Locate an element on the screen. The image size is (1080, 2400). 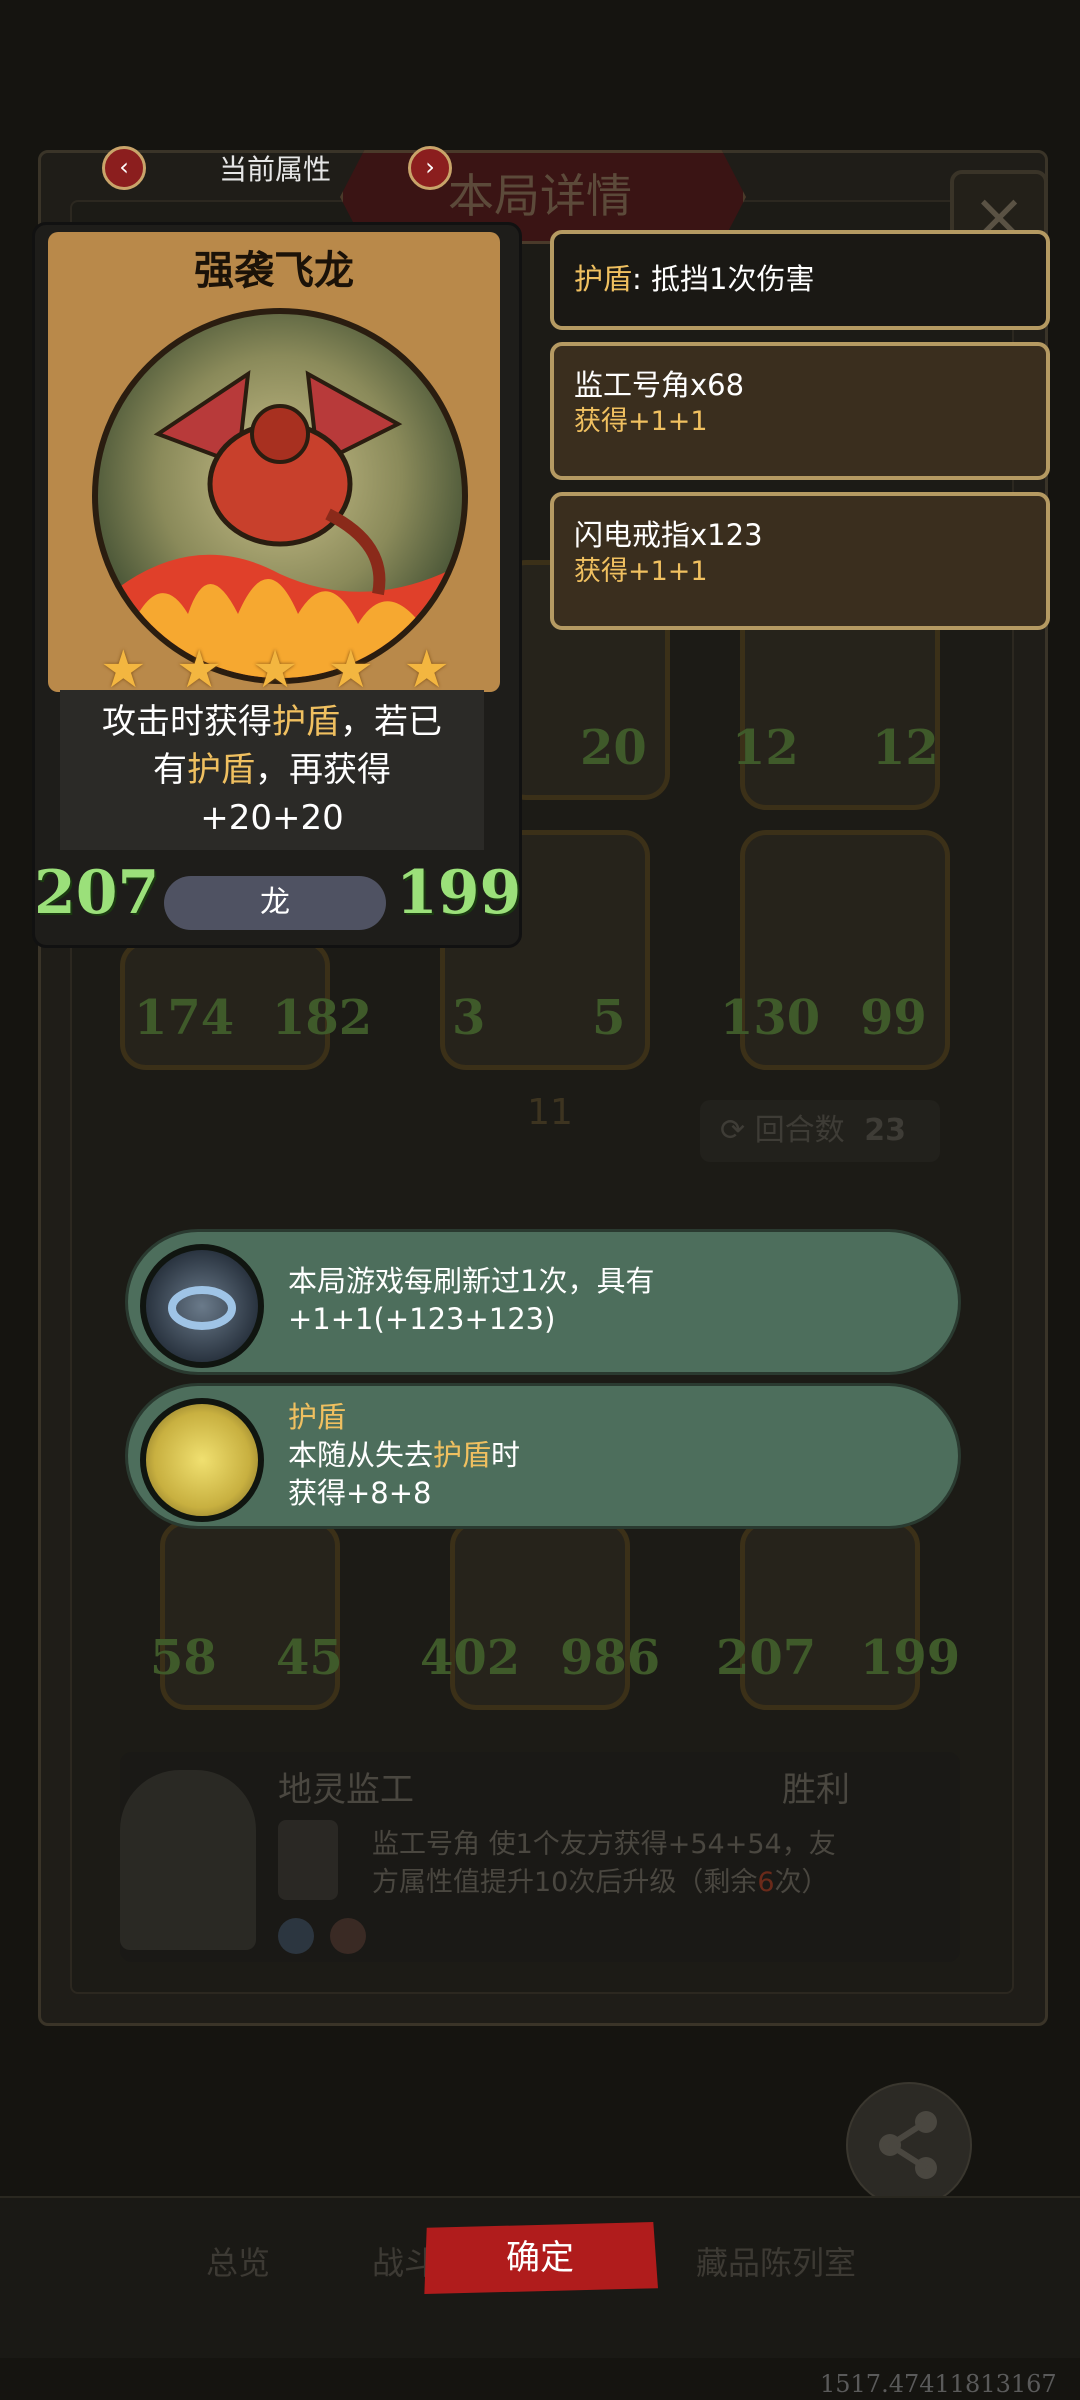
prev-arrow-button: ‹ is located at coordinates (124, 168).